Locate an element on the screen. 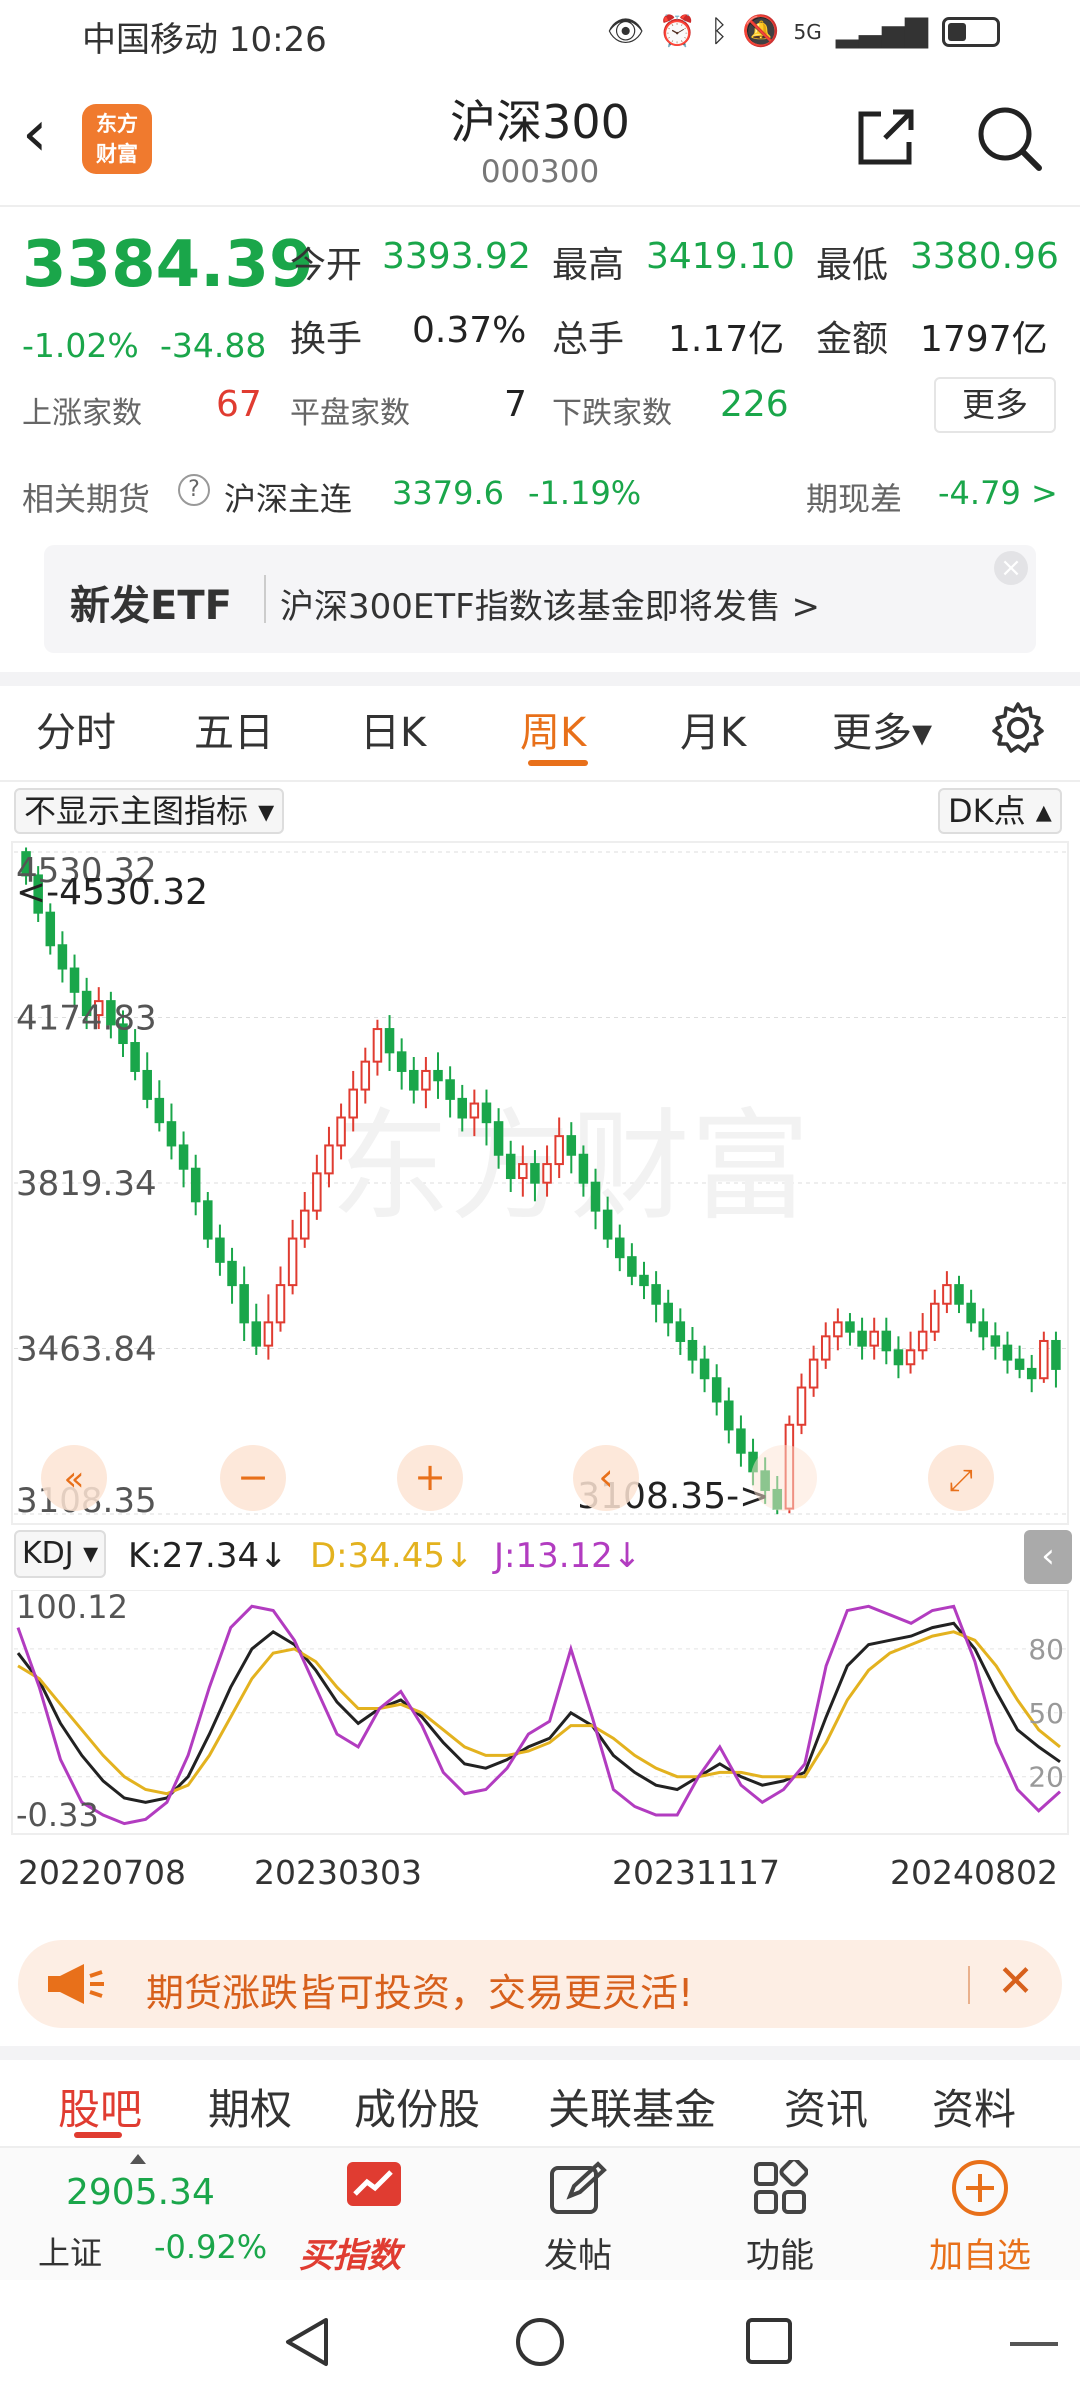  tab-profile: 资料 is located at coordinates (974, 2106).